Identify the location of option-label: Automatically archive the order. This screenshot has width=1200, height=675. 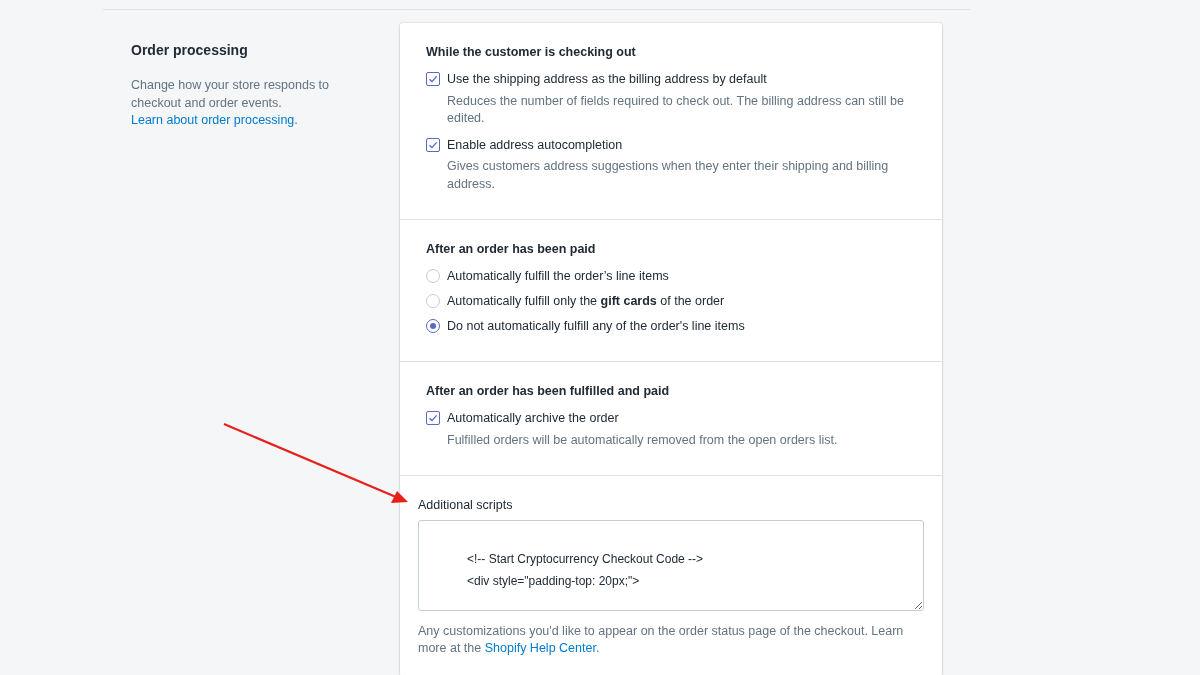
(533, 418).